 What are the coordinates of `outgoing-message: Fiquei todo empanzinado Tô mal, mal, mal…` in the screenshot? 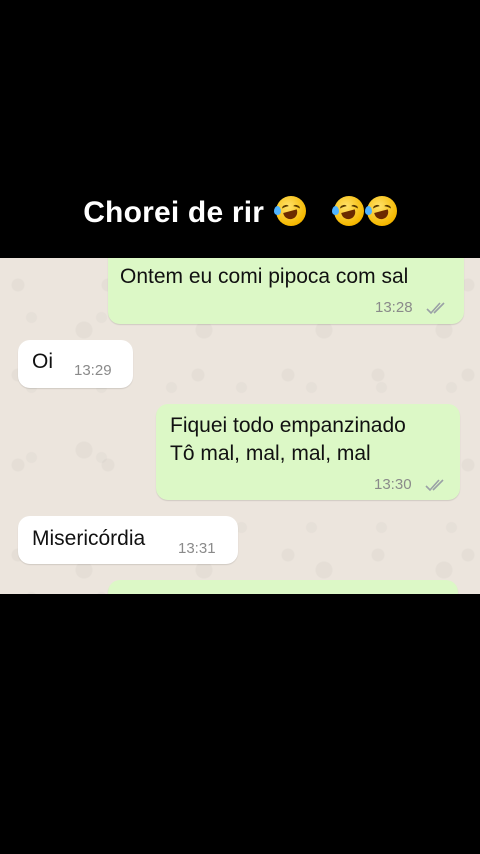 It's located at (308, 452).